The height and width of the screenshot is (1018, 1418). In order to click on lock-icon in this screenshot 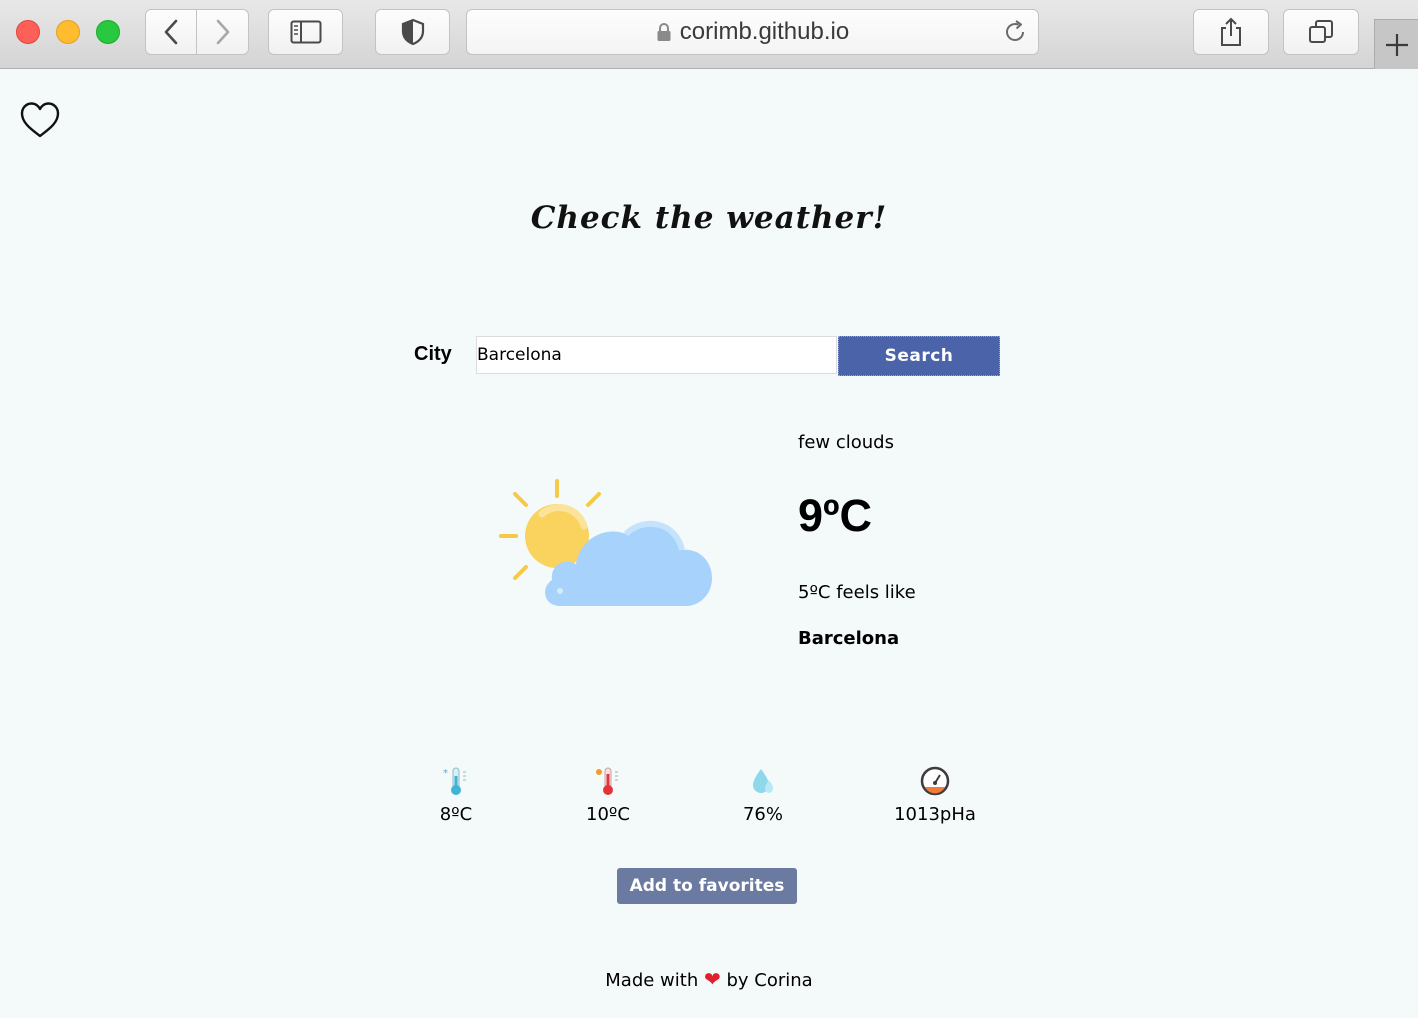, I will do `click(664, 32)`.